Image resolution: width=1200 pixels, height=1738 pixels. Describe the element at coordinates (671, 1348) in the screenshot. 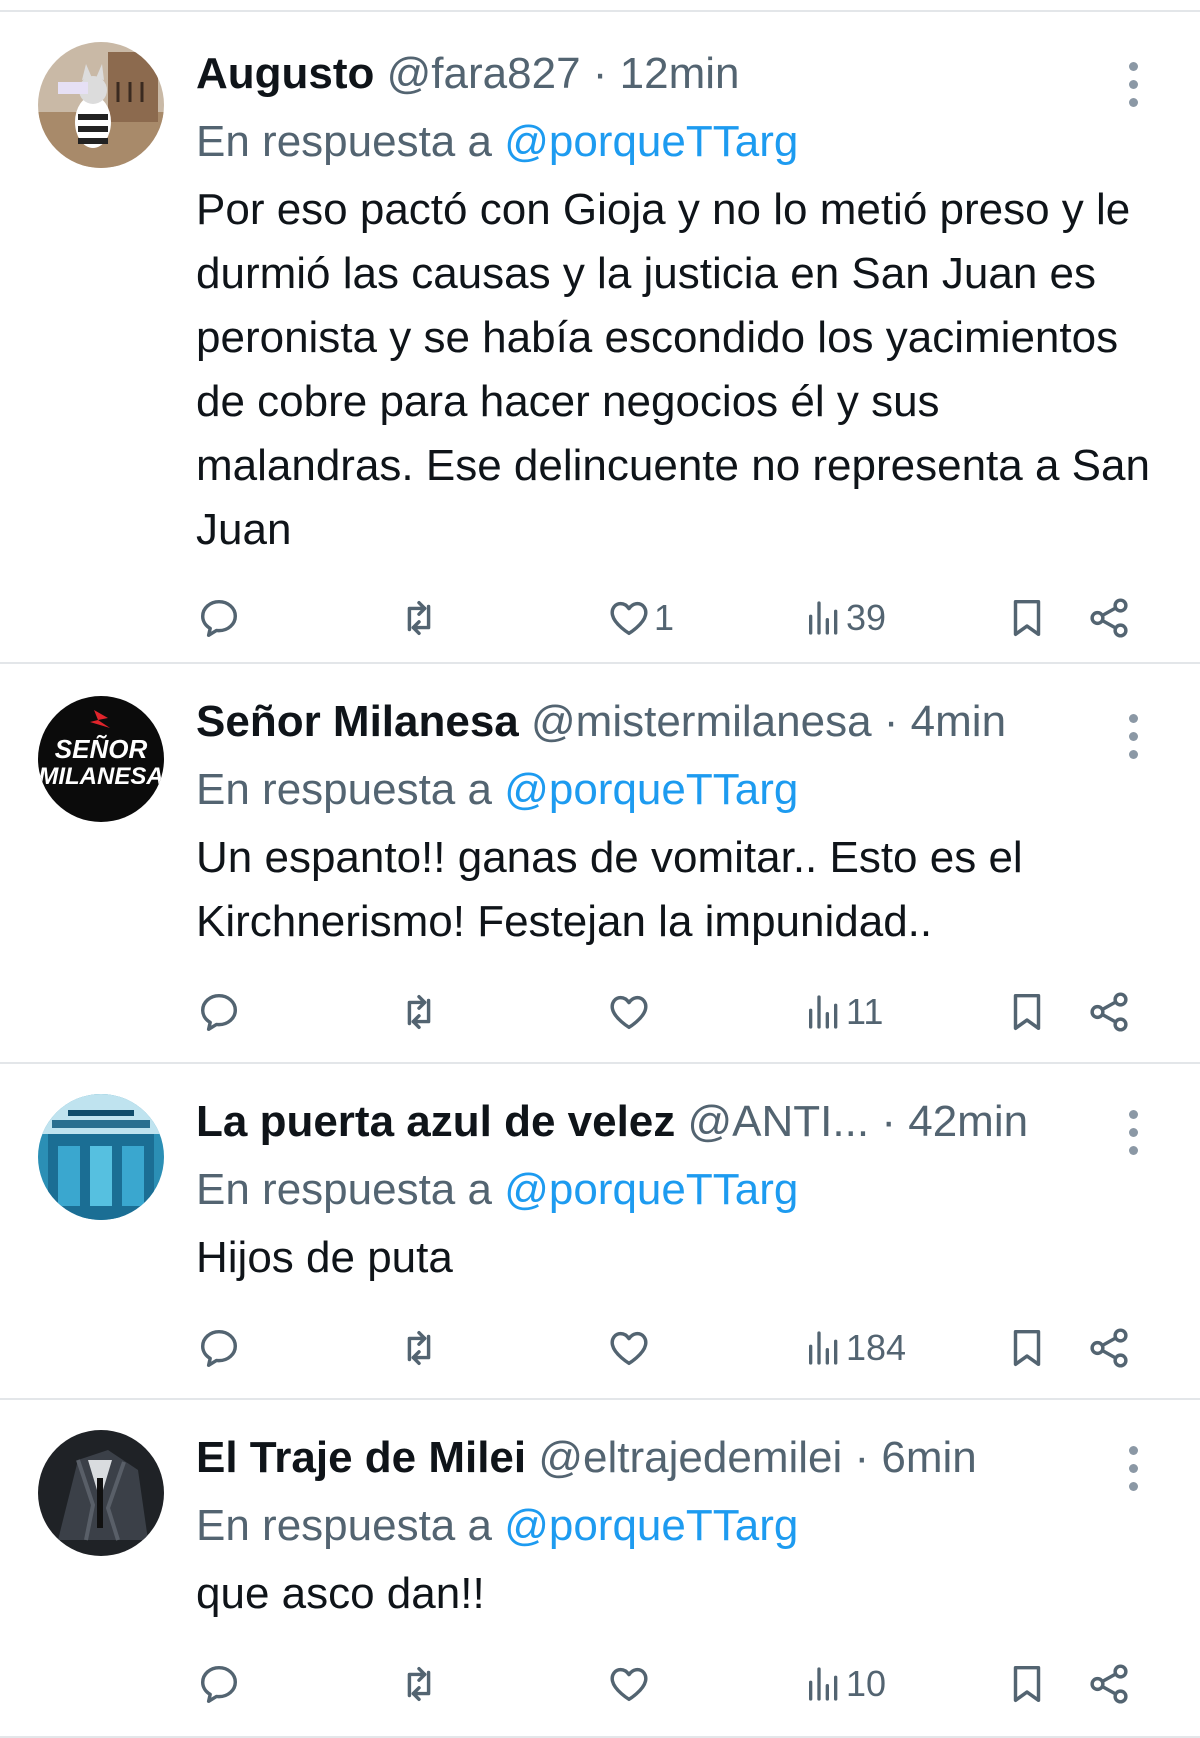

I see `action-bar: 184` at that location.